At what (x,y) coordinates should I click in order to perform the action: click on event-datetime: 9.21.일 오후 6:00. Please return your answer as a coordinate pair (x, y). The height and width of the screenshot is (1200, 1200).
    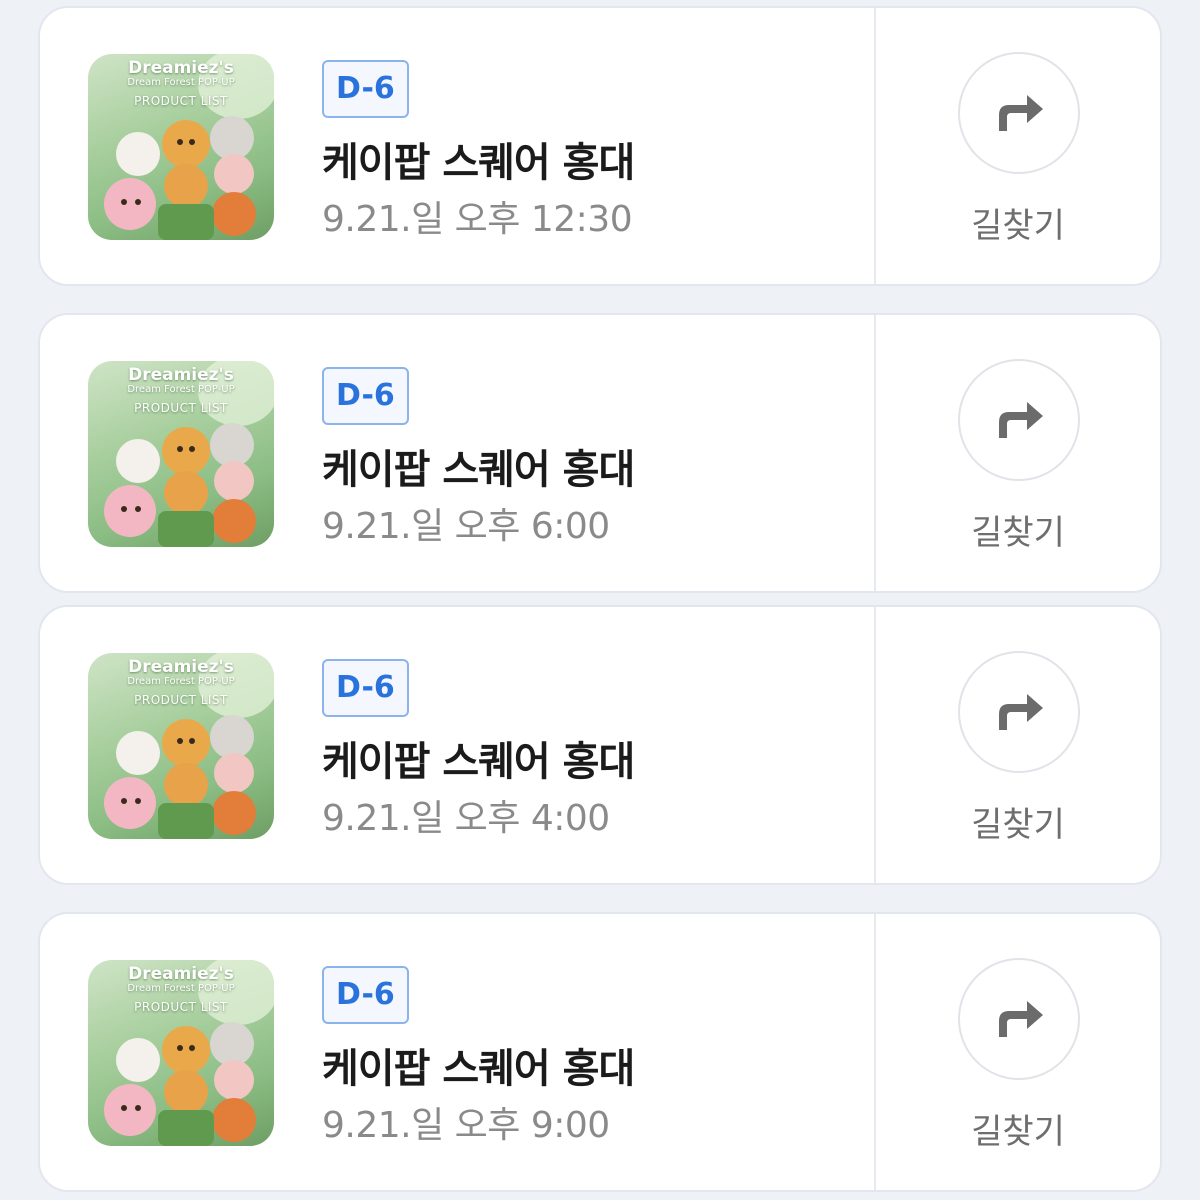
    Looking at the image, I should click on (466, 526).